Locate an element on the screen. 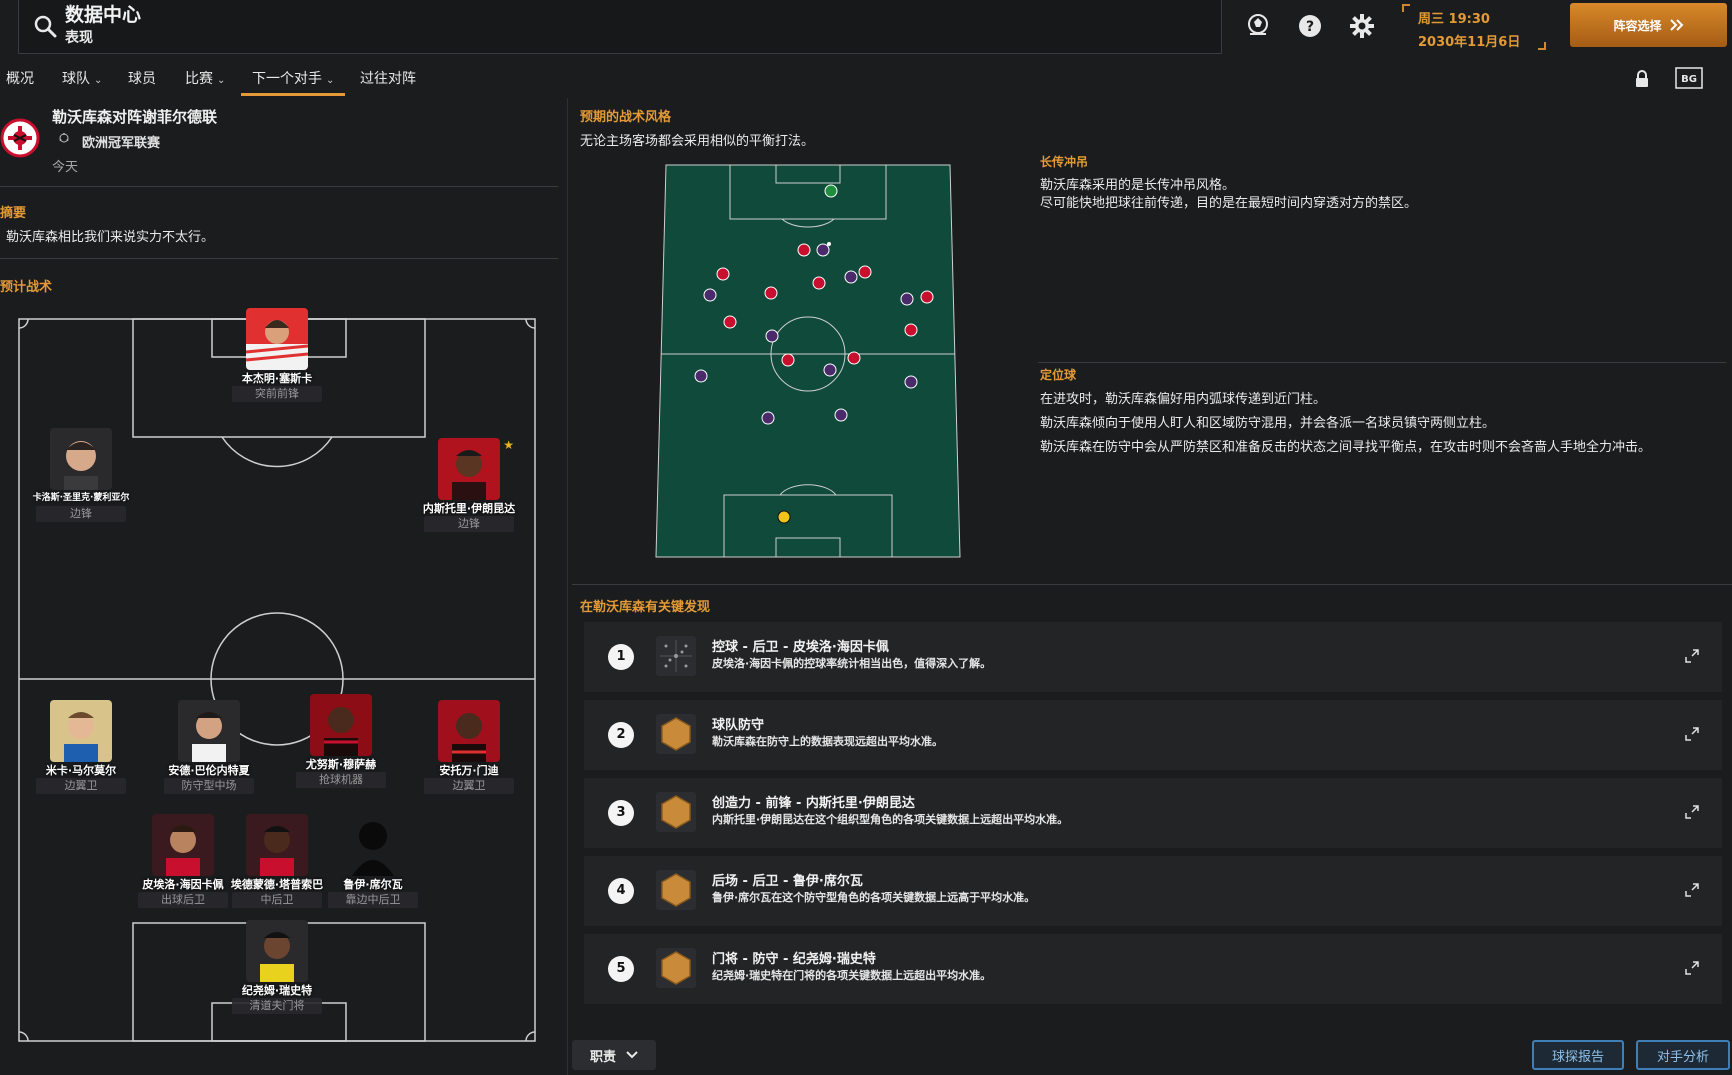 This screenshot has width=1732, height=1075. player-card: ★ 内斯托里·伊朗昆达 边锋 is located at coordinates (469, 488).